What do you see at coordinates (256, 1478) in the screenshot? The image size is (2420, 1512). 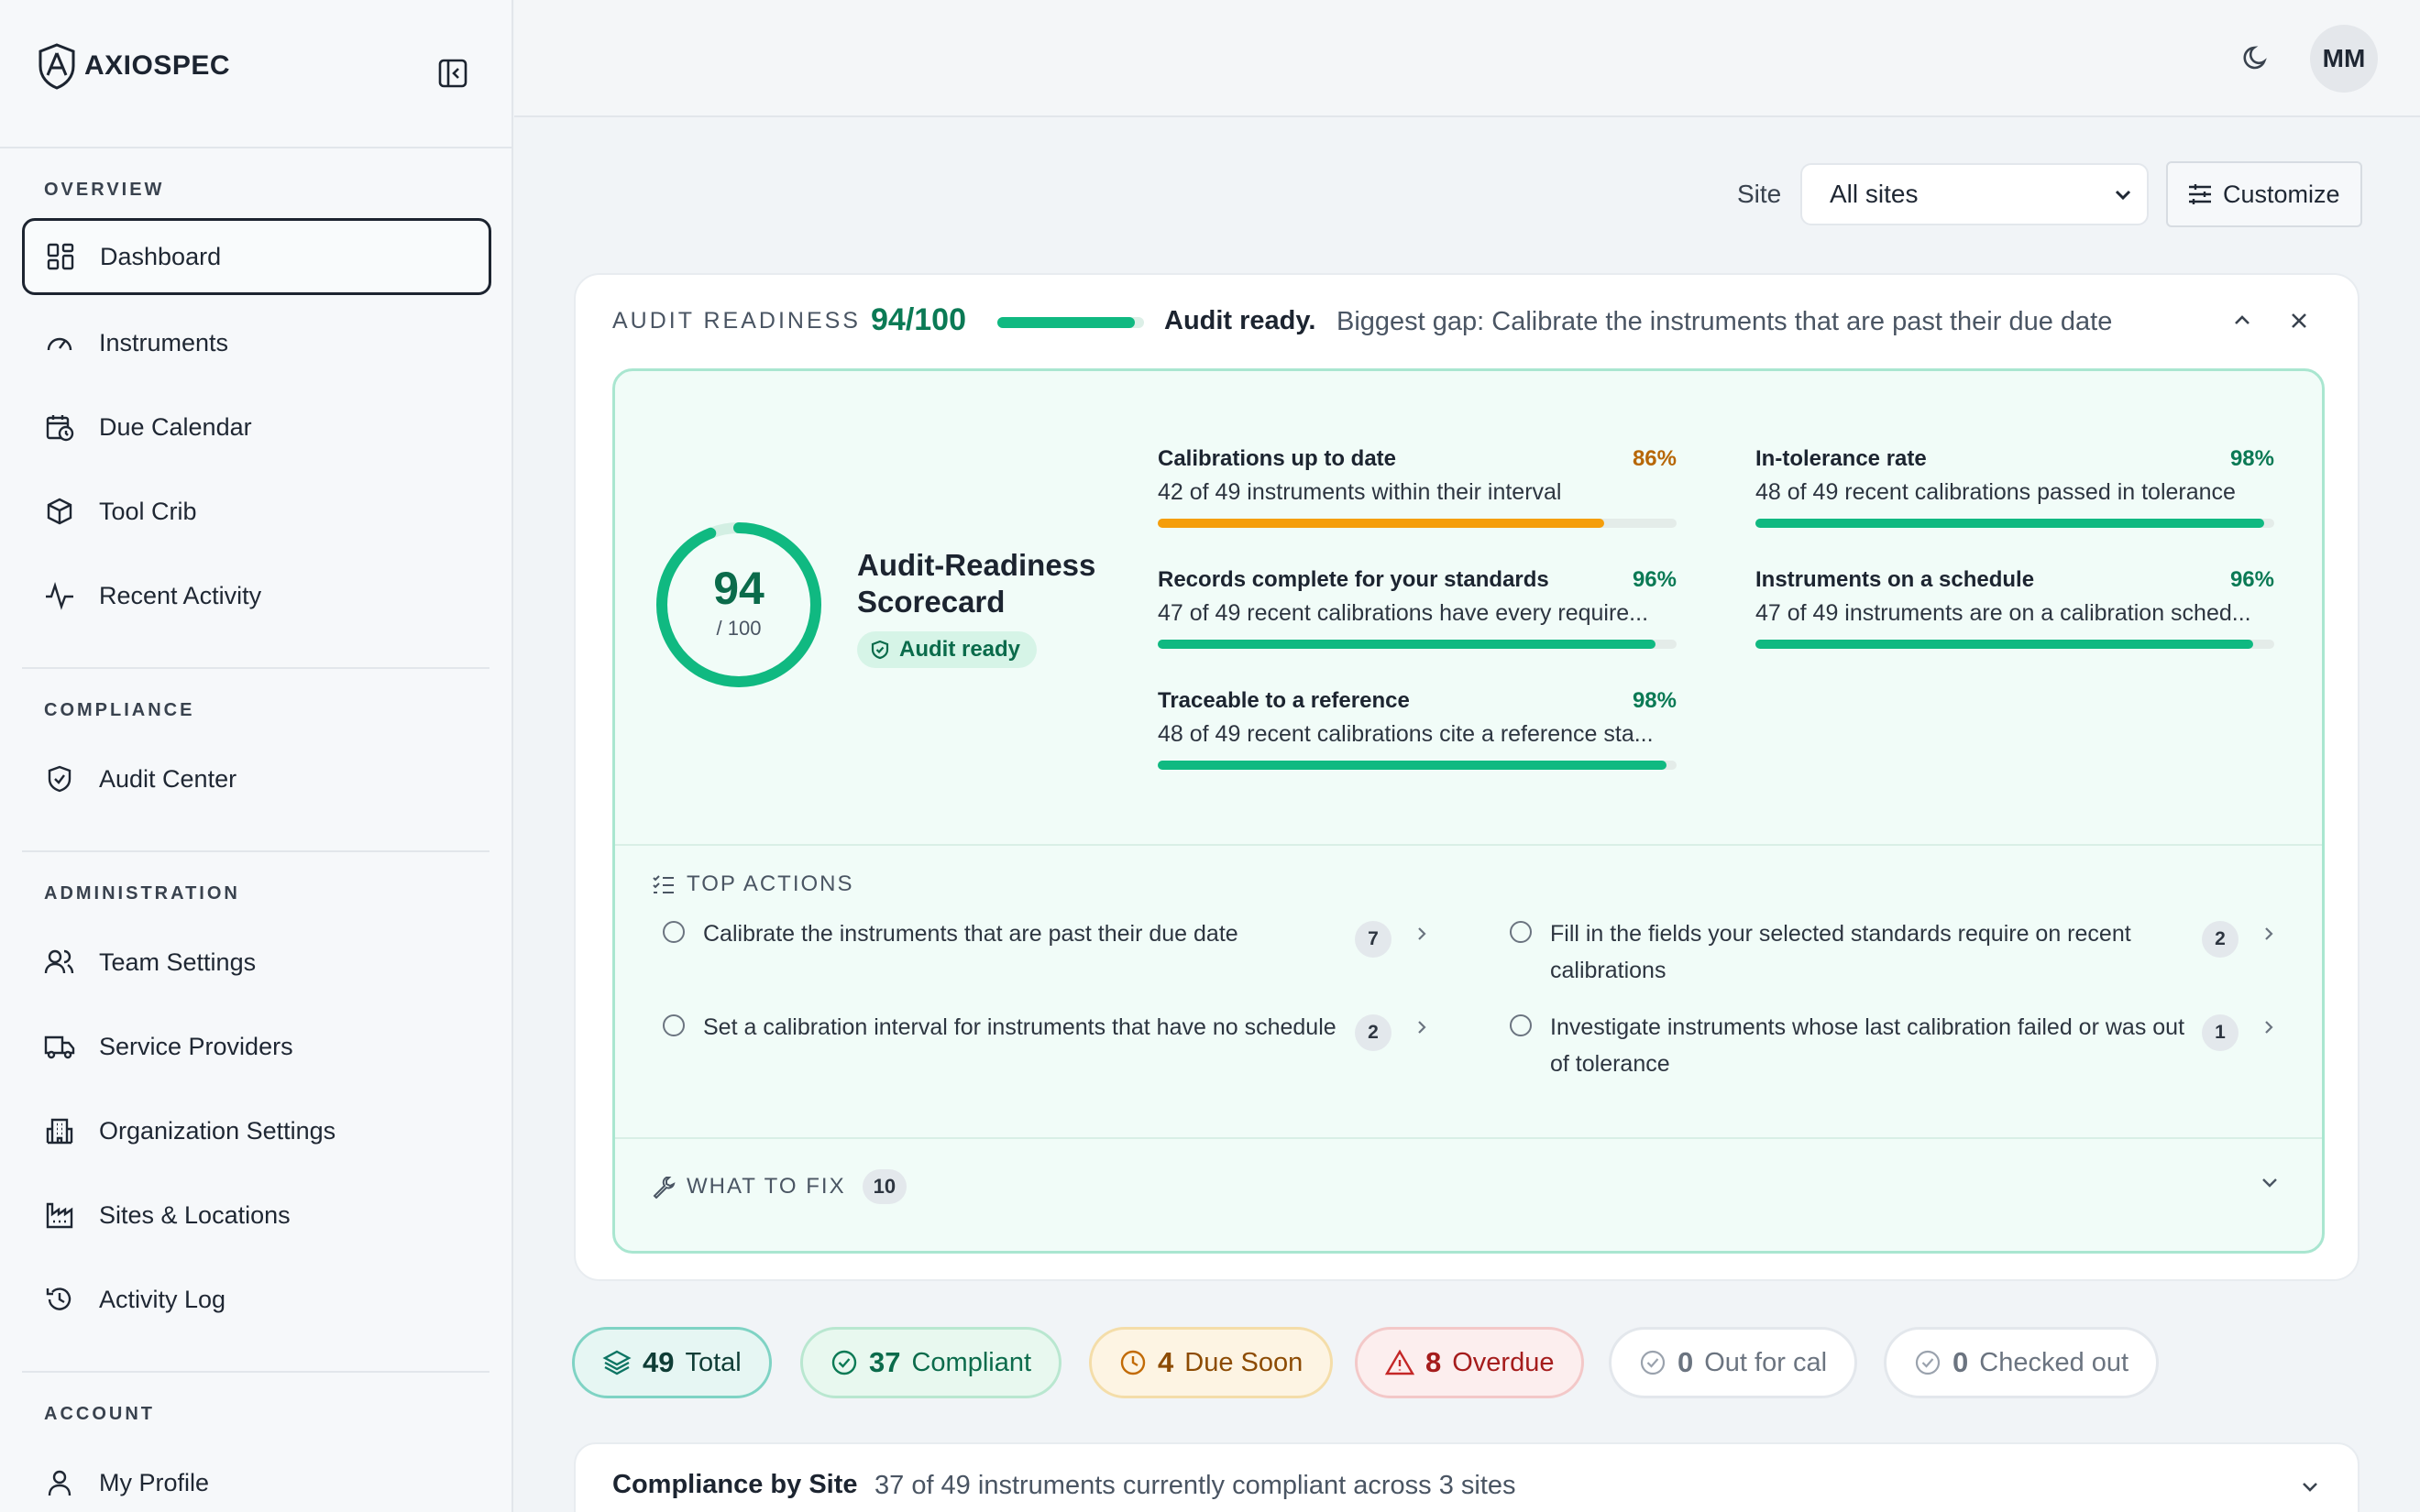 I see `sidebar-item-my-profile: My Profile` at bounding box center [256, 1478].